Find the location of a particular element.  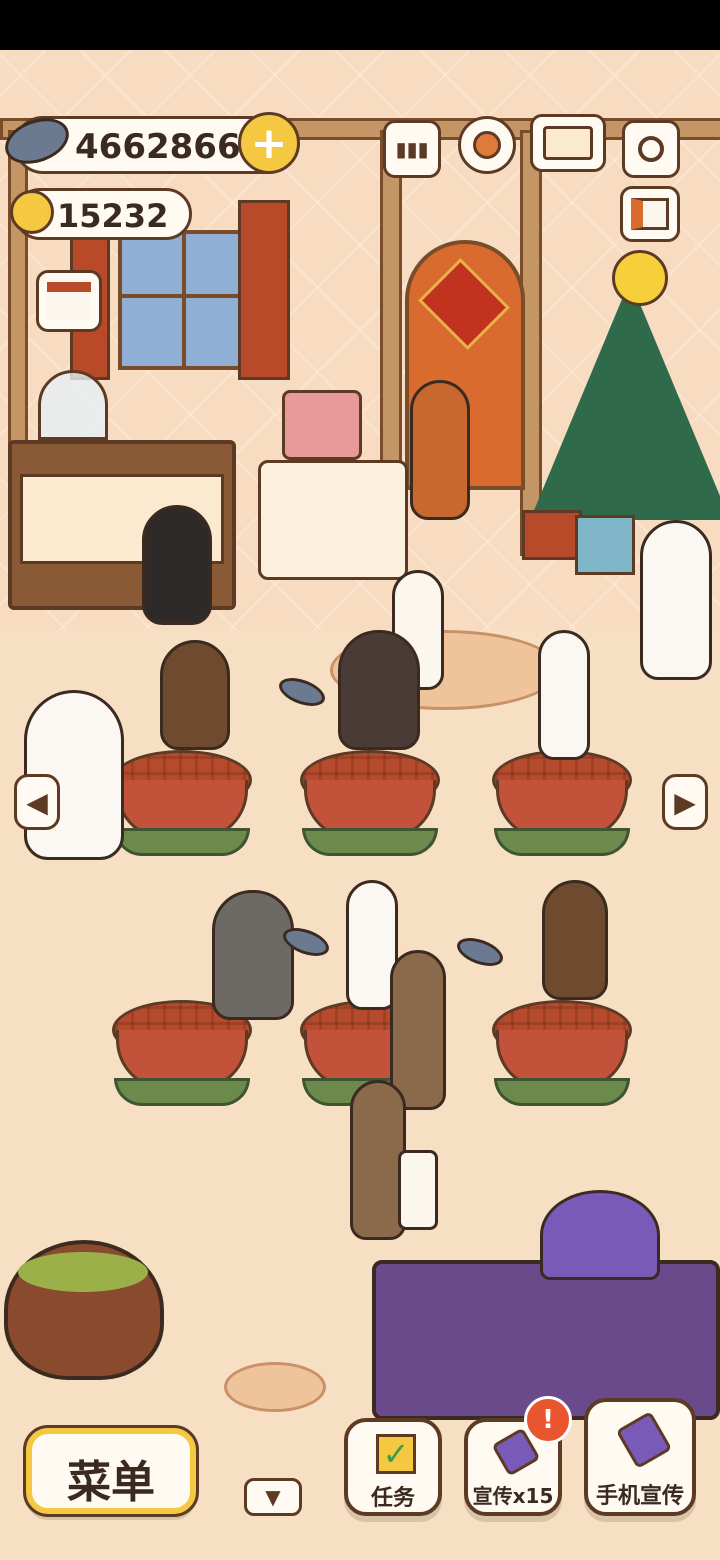

newspaper-icon is located at coordinates (650, 214).